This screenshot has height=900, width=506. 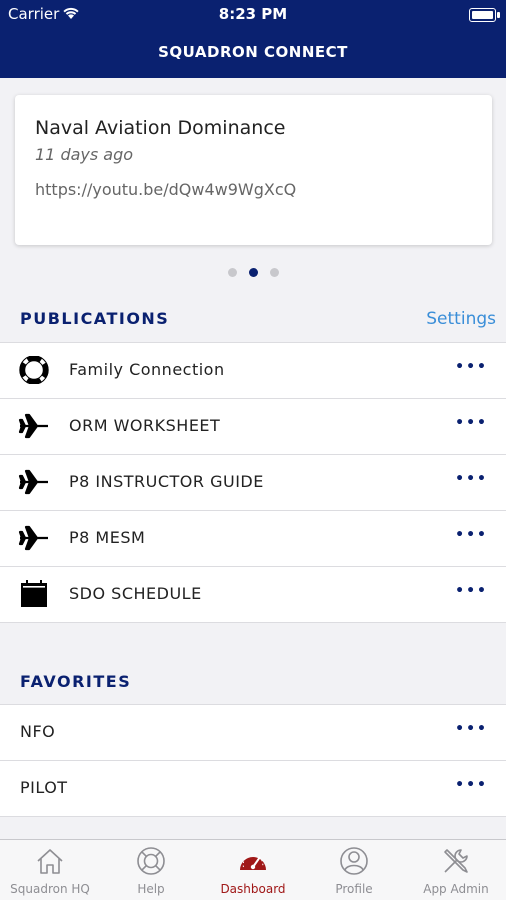 I want to click on top-bar: Carrier 8:23 PM SQUADRON CONNECT, so click(x=253, y=39).